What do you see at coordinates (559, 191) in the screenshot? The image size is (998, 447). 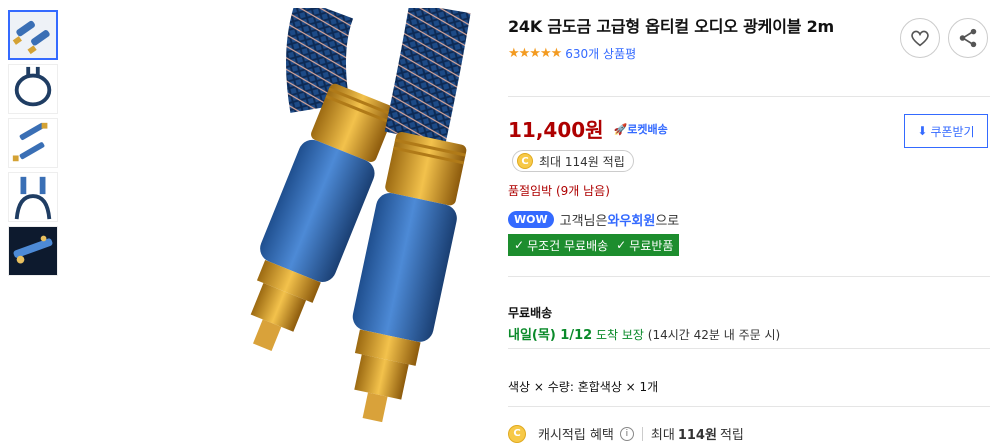 I see `stock-notice: 품절임박 (9개 남음)` at bounding box center [559, 191].